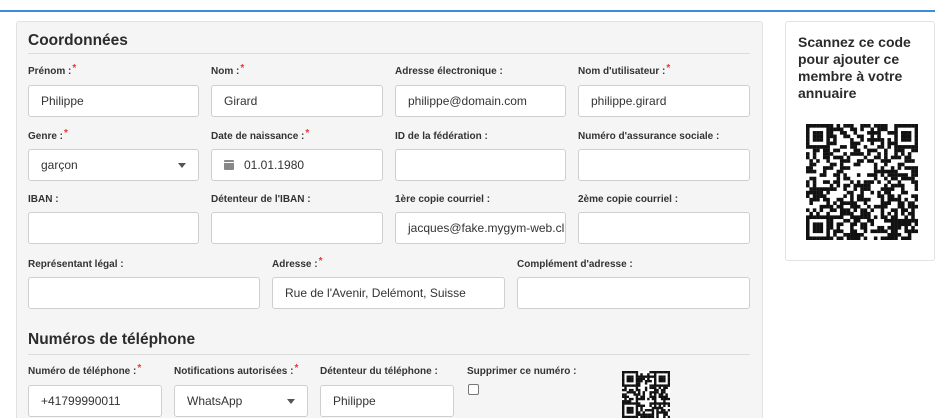 This screenshot has width=935, height=418. What do you see at coordinates (297, 101) in the screenshot?
I see `nom-field: Girard` at bounding box center [297, 101].